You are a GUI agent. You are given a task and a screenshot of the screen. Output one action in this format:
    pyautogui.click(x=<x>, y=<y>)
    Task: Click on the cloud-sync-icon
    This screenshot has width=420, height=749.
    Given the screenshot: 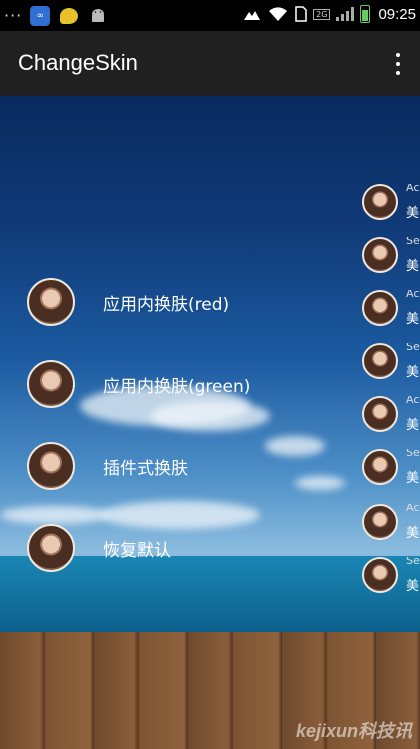 What is the action you would take?
    pyautogui.click(x=252, y=15)
    